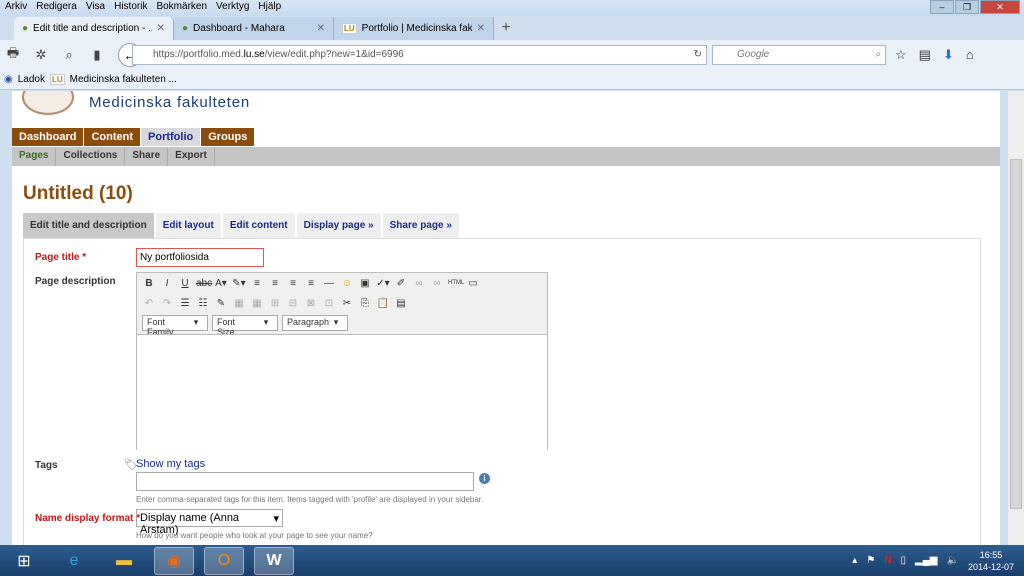  Describe the element at coordinates (305, 481) in the screenshot. I see `tags-input` at that location.